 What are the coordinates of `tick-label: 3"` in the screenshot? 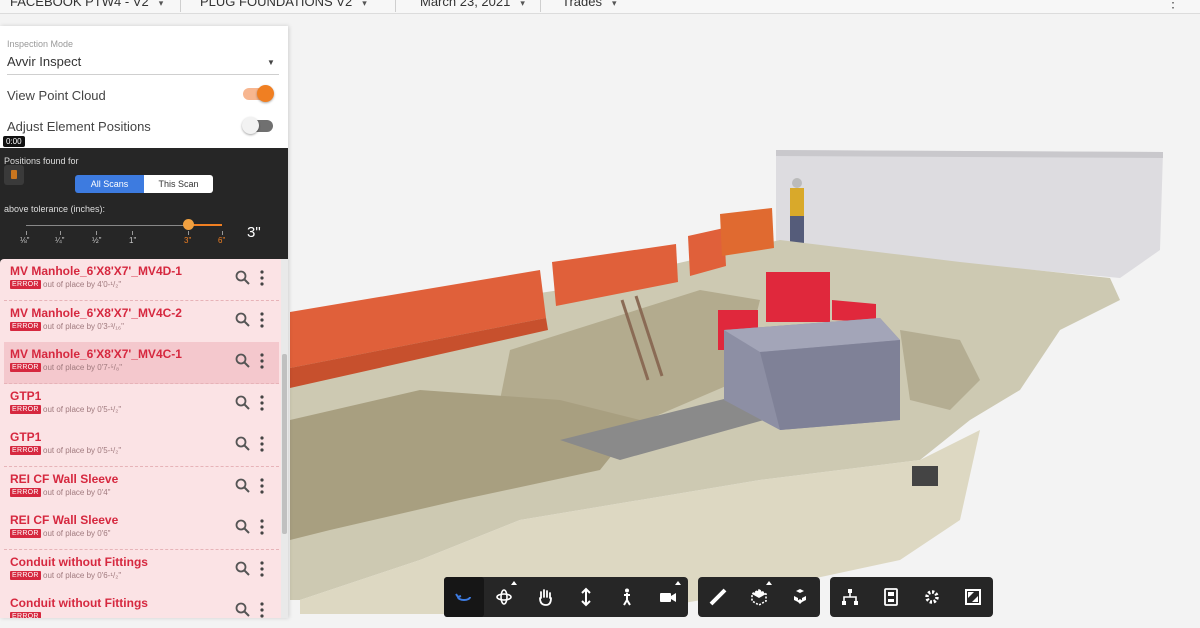 It's located at (188, 240).